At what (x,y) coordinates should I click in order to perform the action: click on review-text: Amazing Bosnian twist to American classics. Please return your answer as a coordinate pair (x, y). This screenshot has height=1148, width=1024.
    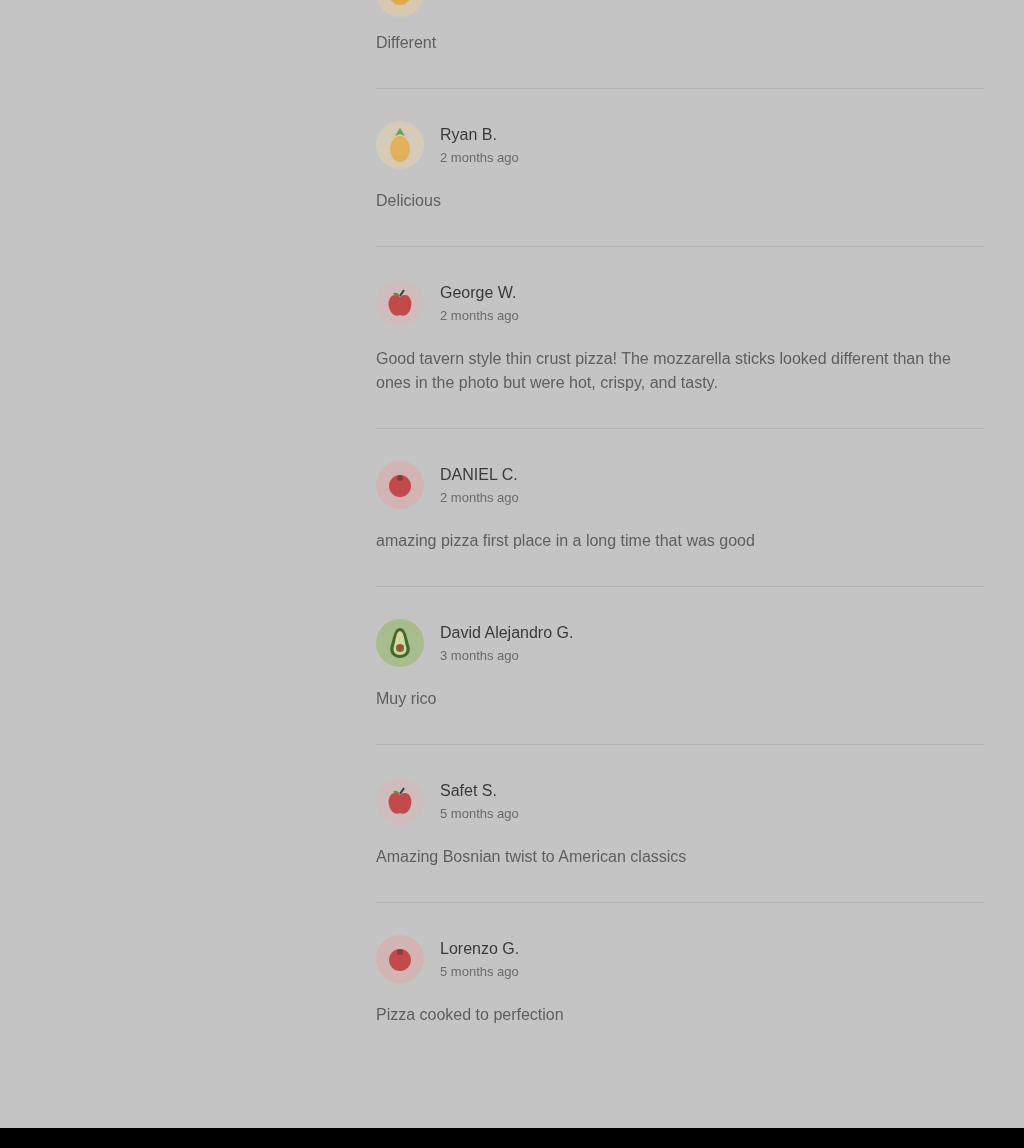
    Looking at the image, I should click on (532, 857).